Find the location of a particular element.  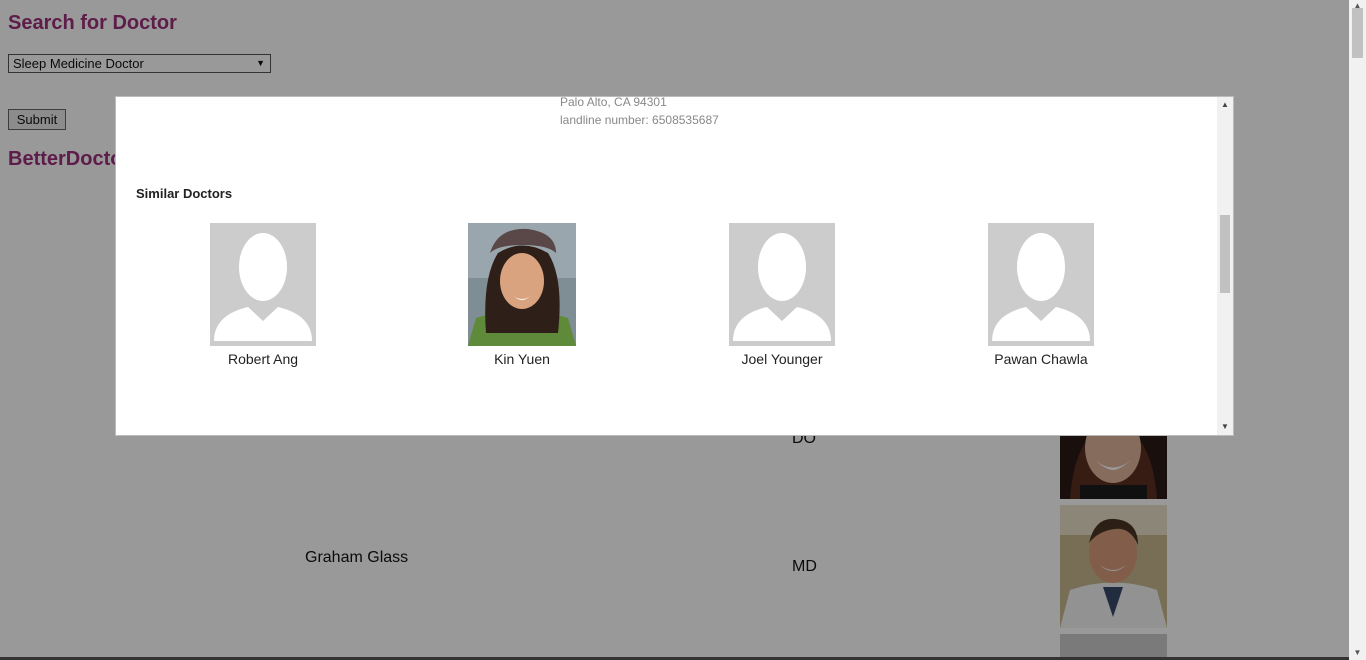

modal-scrollbar-thumb is located at coordinates (1225, 254).